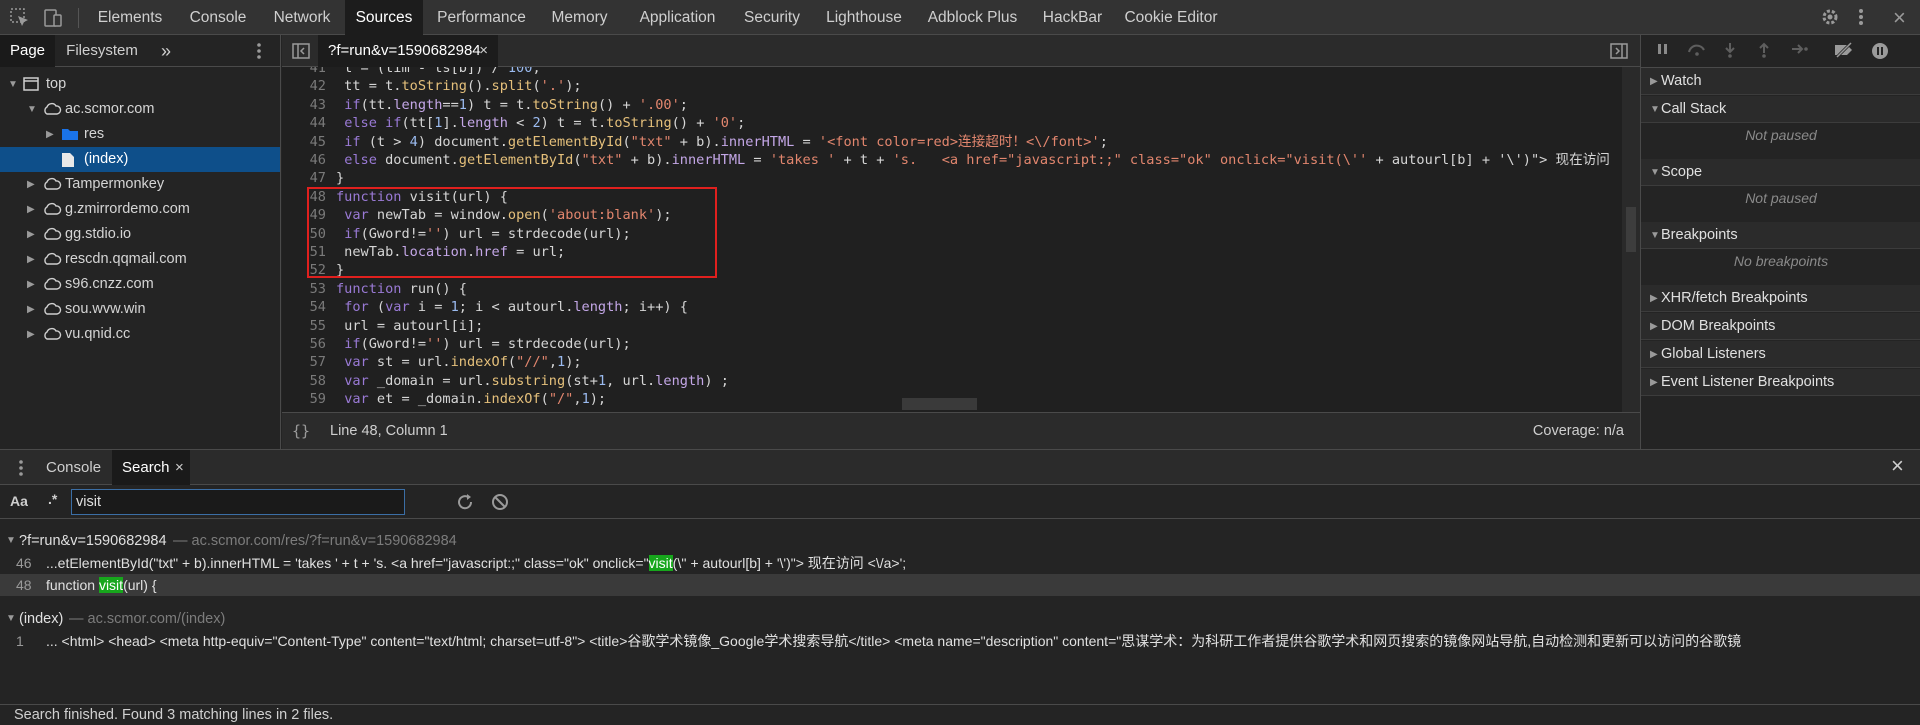  What do you see at coordinates (1780, 81) in the screenshot?
I see `section-watch: ▶ Watch` at bounding box center [1780, 81].